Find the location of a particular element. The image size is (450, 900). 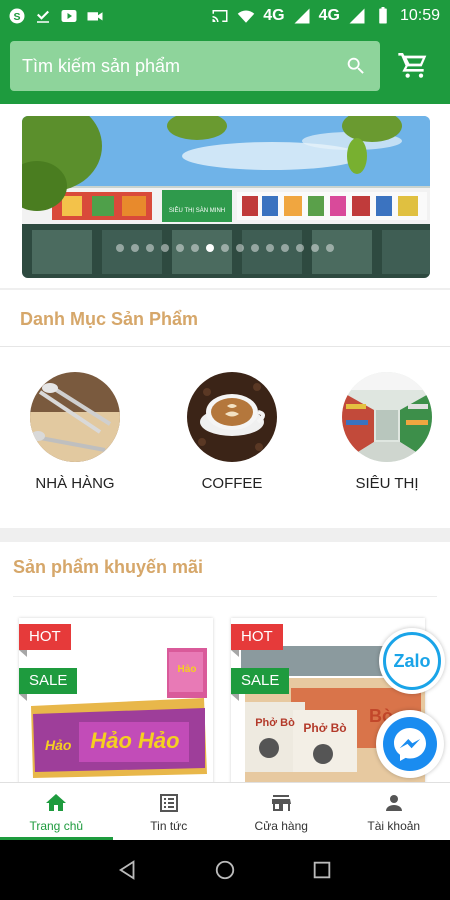

search-placeholder: Tìm kiếm sản phẩm is located at coordinates (101, 65).